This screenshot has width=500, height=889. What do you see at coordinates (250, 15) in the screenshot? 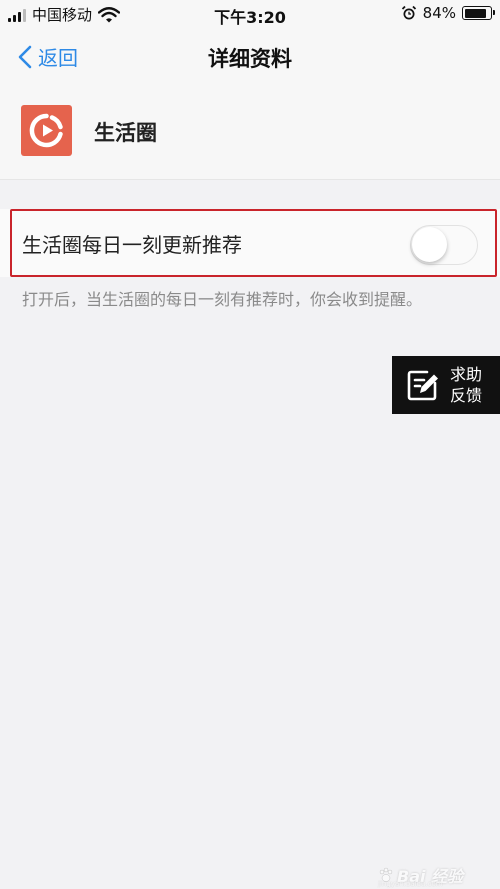
I see `status-bar: 中国移动 下午3:20 84%` at bounding box center [250, 15].